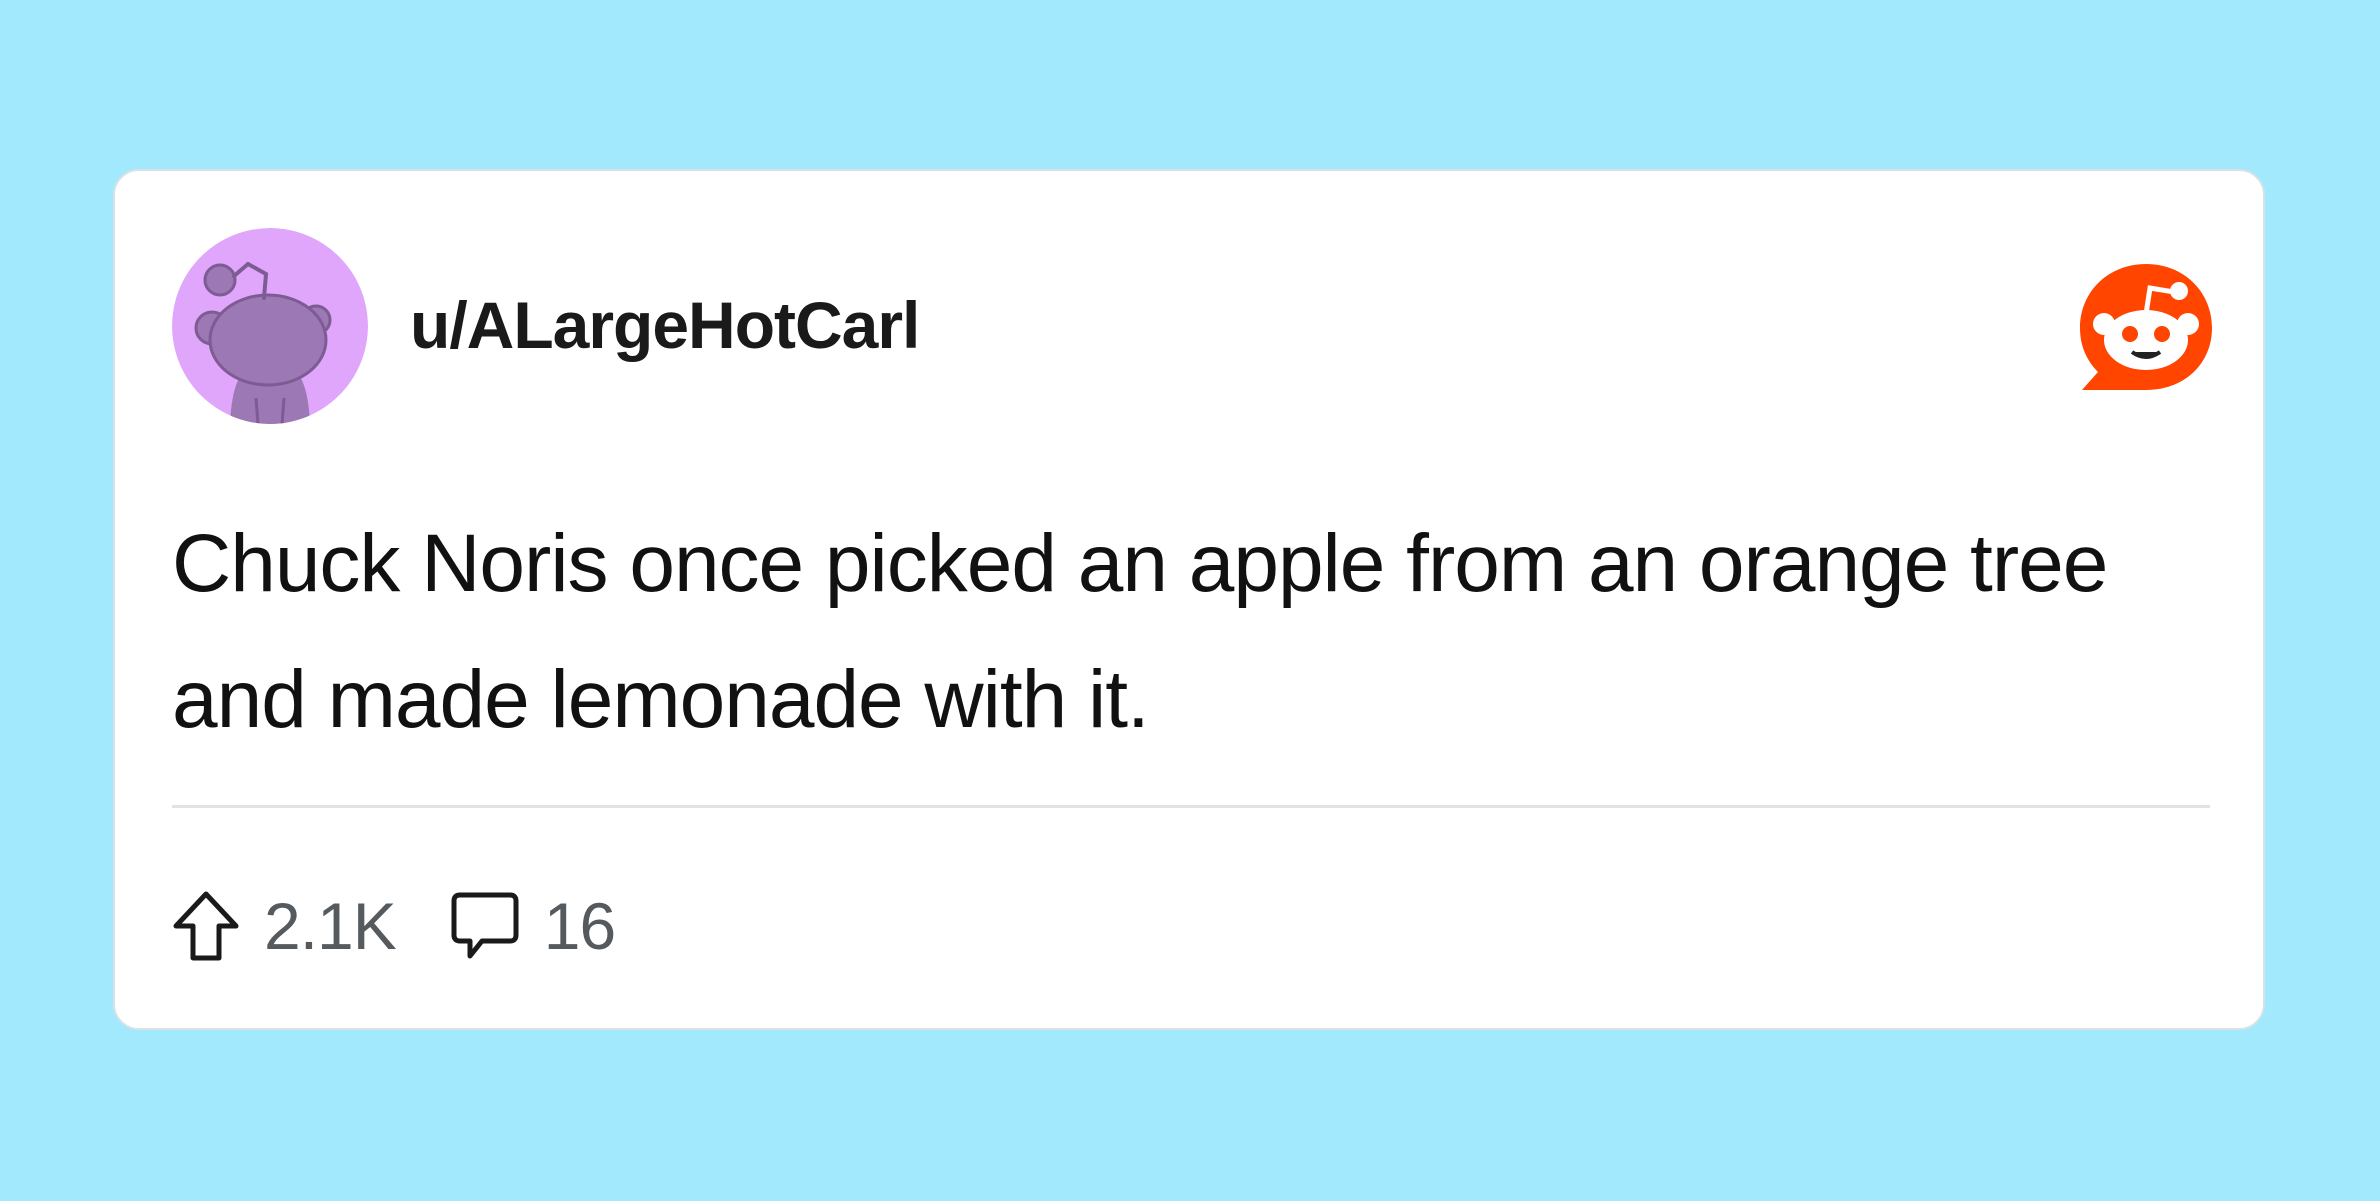 The height and width of the screenshot is (1201, 2380). Describe the element at coordinates (1191, 806) in the screenshot. I see `divider` at that location.